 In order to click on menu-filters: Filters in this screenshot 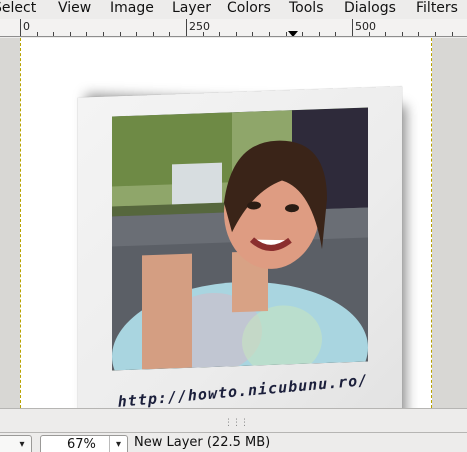, I will do `click(437, 9)`.